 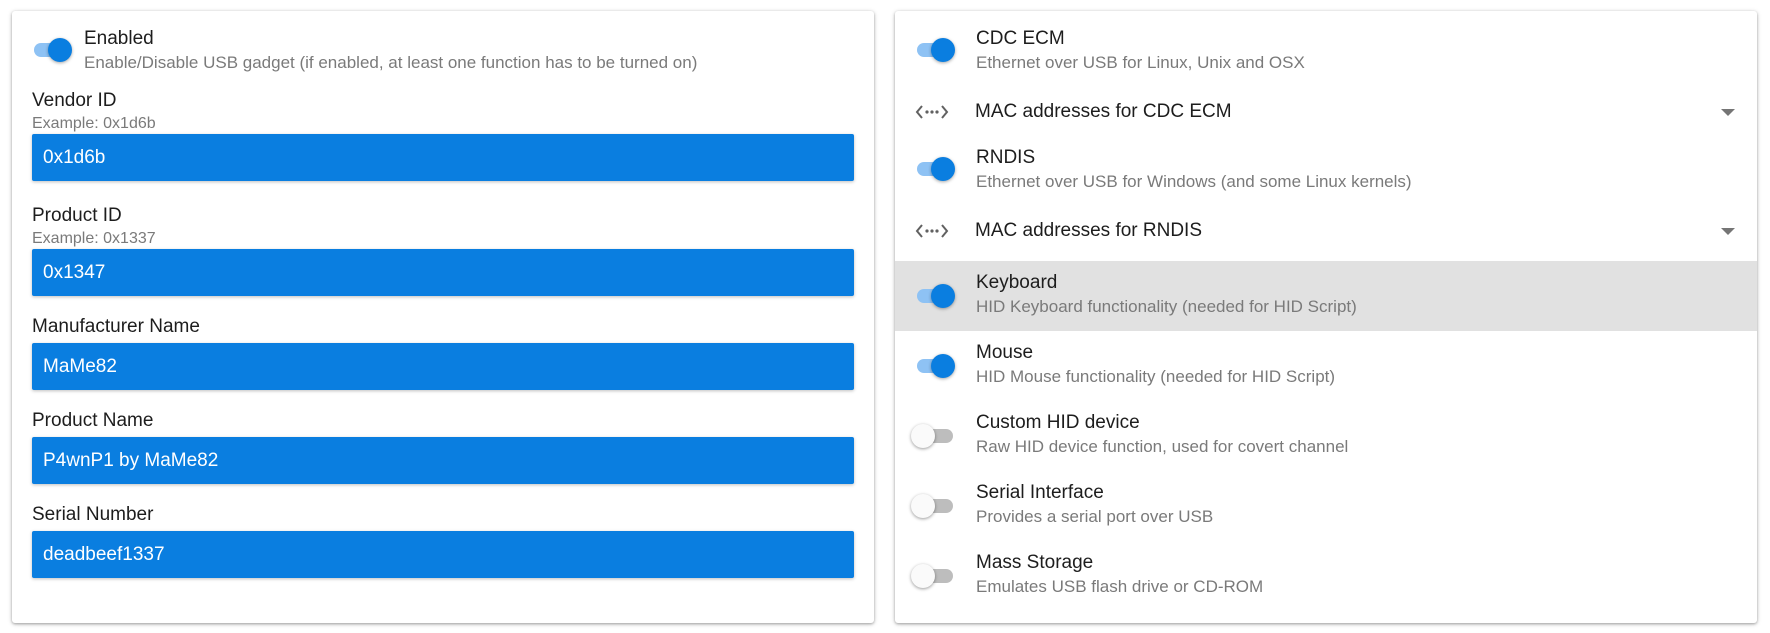 I want to click on enabled-toggle, so click(x=53, y=50).